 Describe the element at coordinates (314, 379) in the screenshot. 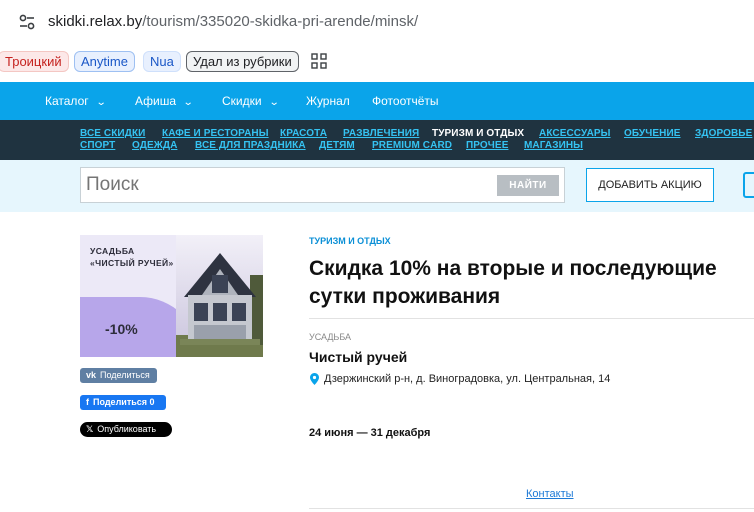

I see `location-pin-icon` at that location.